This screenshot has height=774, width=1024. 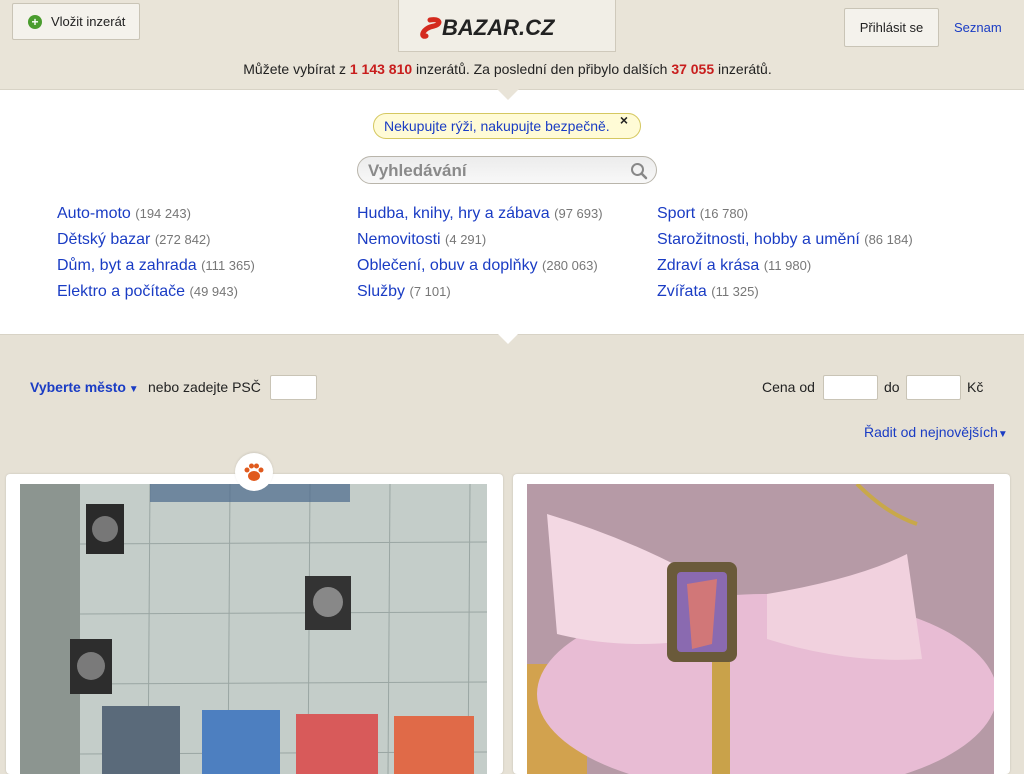 I want to click on panel-notch-bottom, so click(x=508, y=338).